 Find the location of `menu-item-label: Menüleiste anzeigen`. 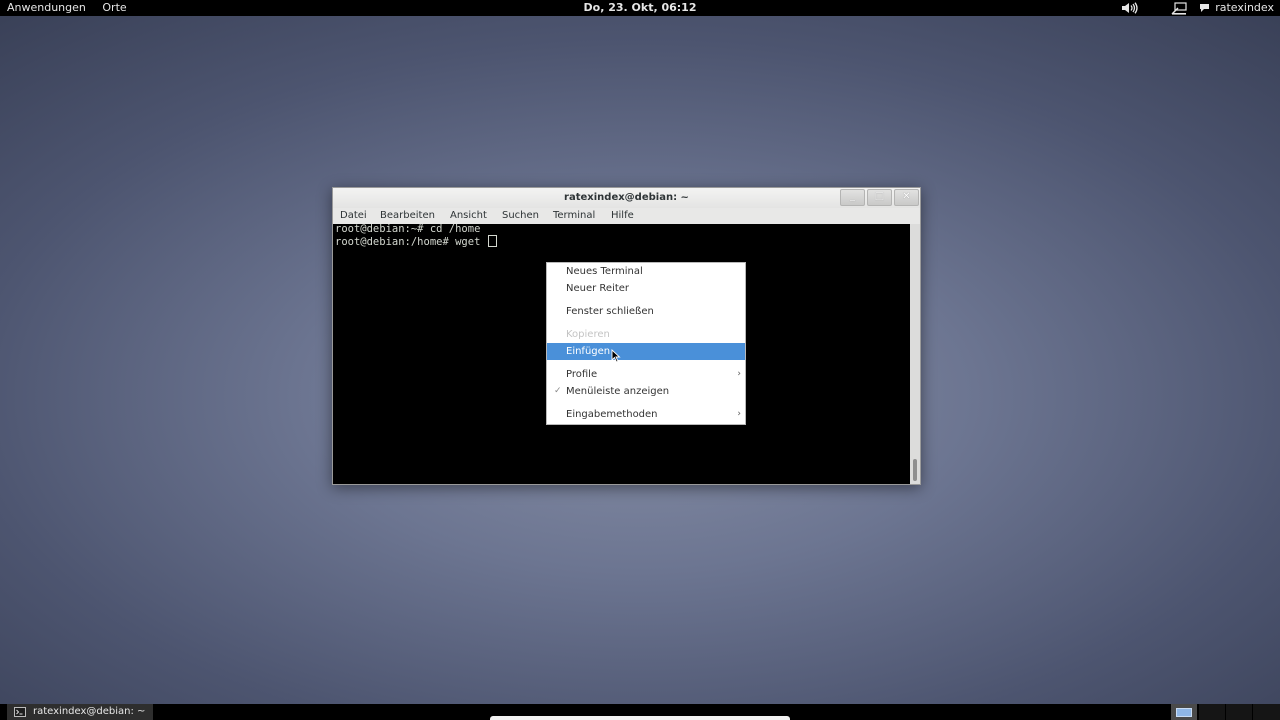

menu-item-label: Menüleiste anzeigen is located at coordinates (618, 391).